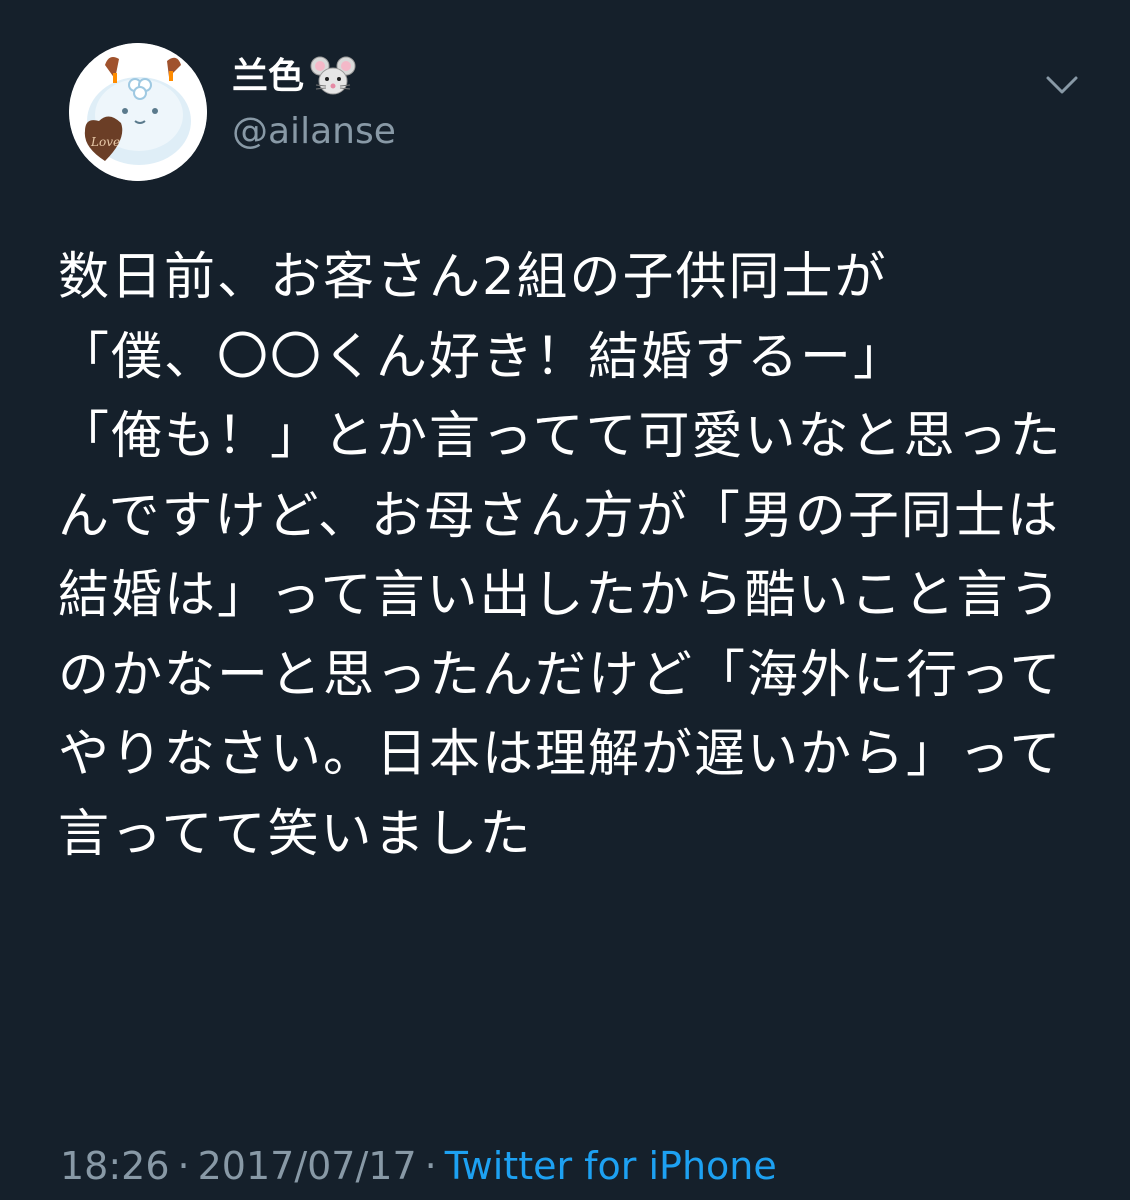  I want to click on avatar: Love, so click(138, 112).